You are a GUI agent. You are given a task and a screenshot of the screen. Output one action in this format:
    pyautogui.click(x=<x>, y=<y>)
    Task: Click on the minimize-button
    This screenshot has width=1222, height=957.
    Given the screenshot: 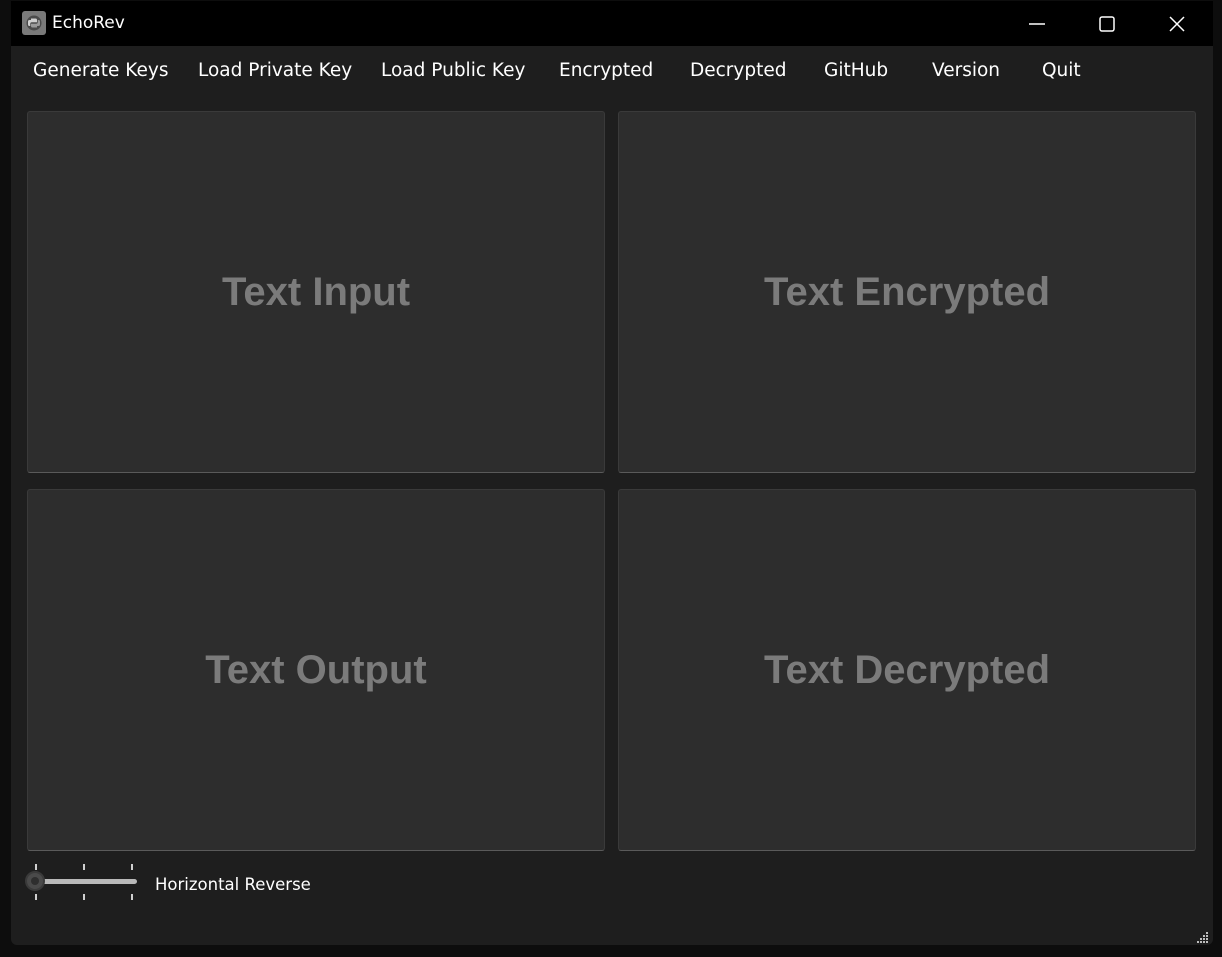 What is the action you would take?
    pyautogui.click(x=1037, y=23)
    